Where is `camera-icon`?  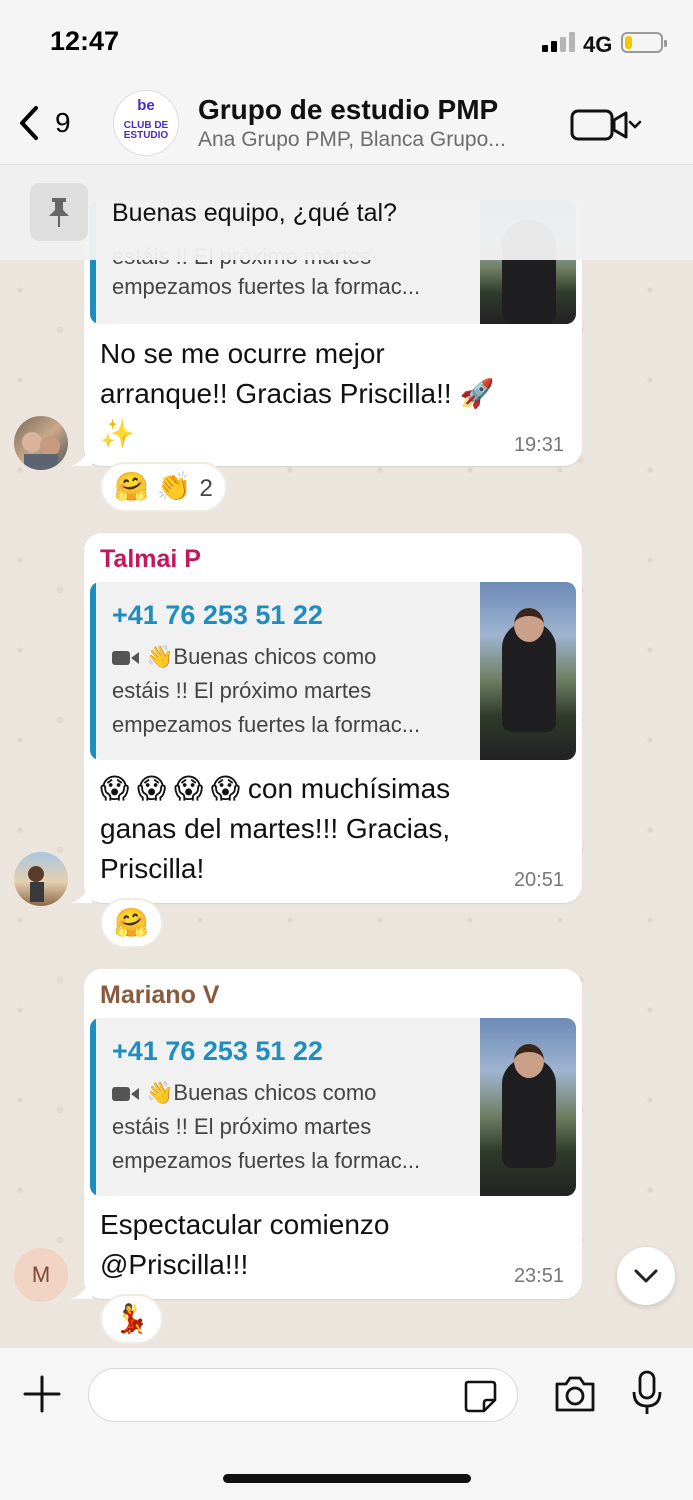 camera-icon is located at coordinates (575, 1394).